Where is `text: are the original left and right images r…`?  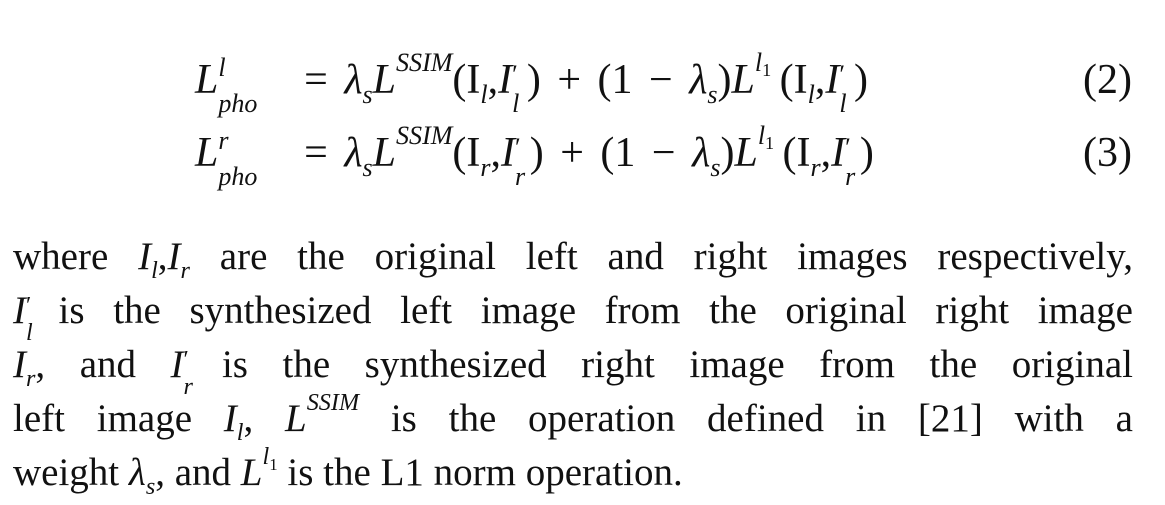 text: are the original left and right images r… is located at coordinates (661, 256).